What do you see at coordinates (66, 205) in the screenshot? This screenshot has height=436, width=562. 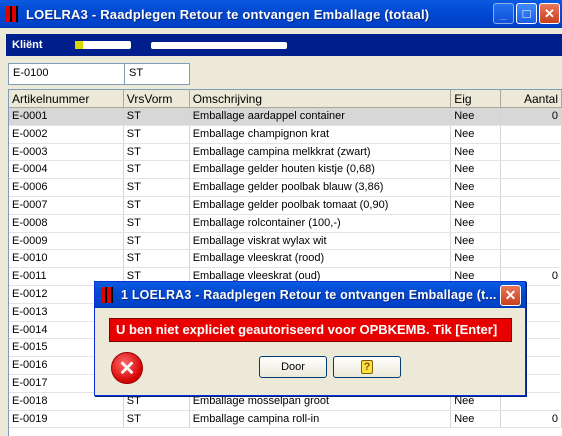 I see `cell-artikelnummer: E-0007` at bounding box center [66, 205].